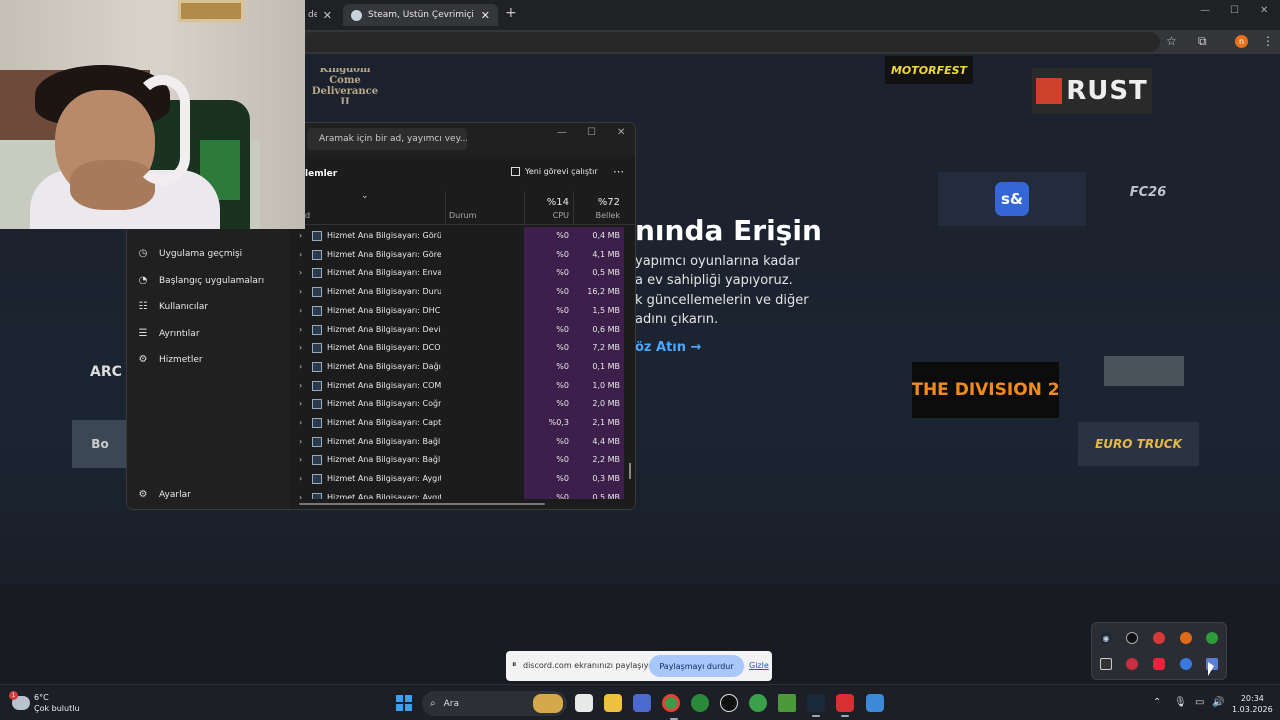  What do you see at coordinates (170, 359) in the screenshot?
I see `sidebar-item-services: ⚙ Hizmetler` at bounding box center [170, 359].